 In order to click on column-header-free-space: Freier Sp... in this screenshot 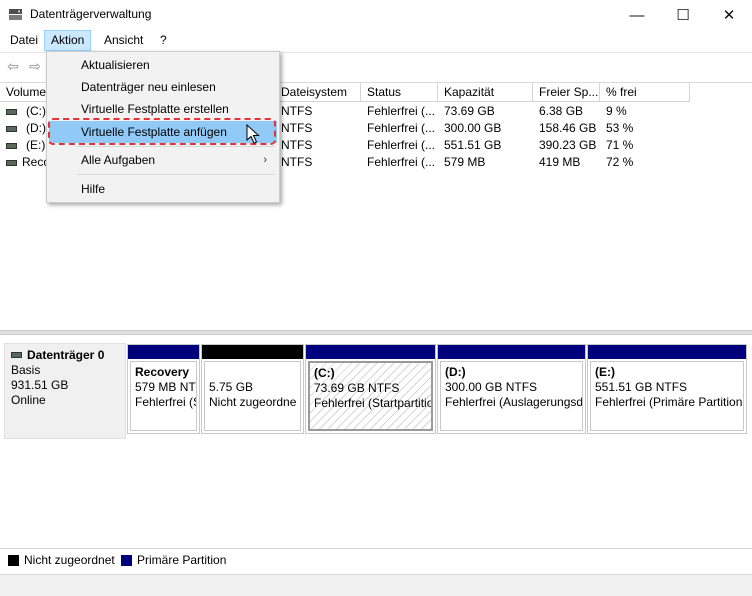, I will do `click(566, 92)`.